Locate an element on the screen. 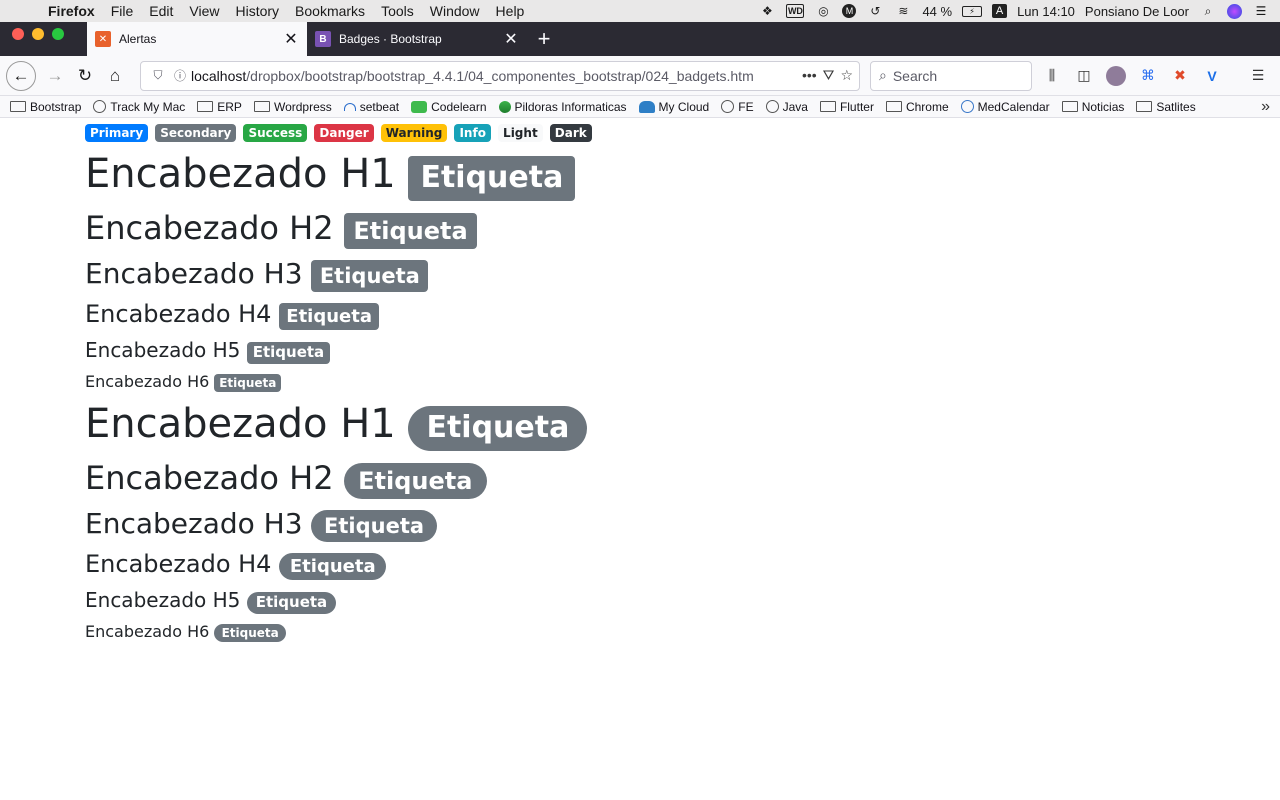 This screenshot has height=800, width=1280. bookmark-fe: FE is located at coordinates (737, 106).